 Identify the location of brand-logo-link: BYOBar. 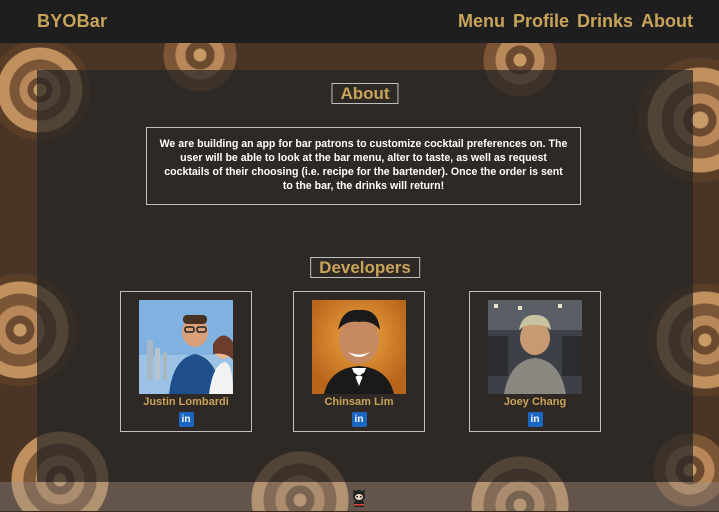
(72, 21).